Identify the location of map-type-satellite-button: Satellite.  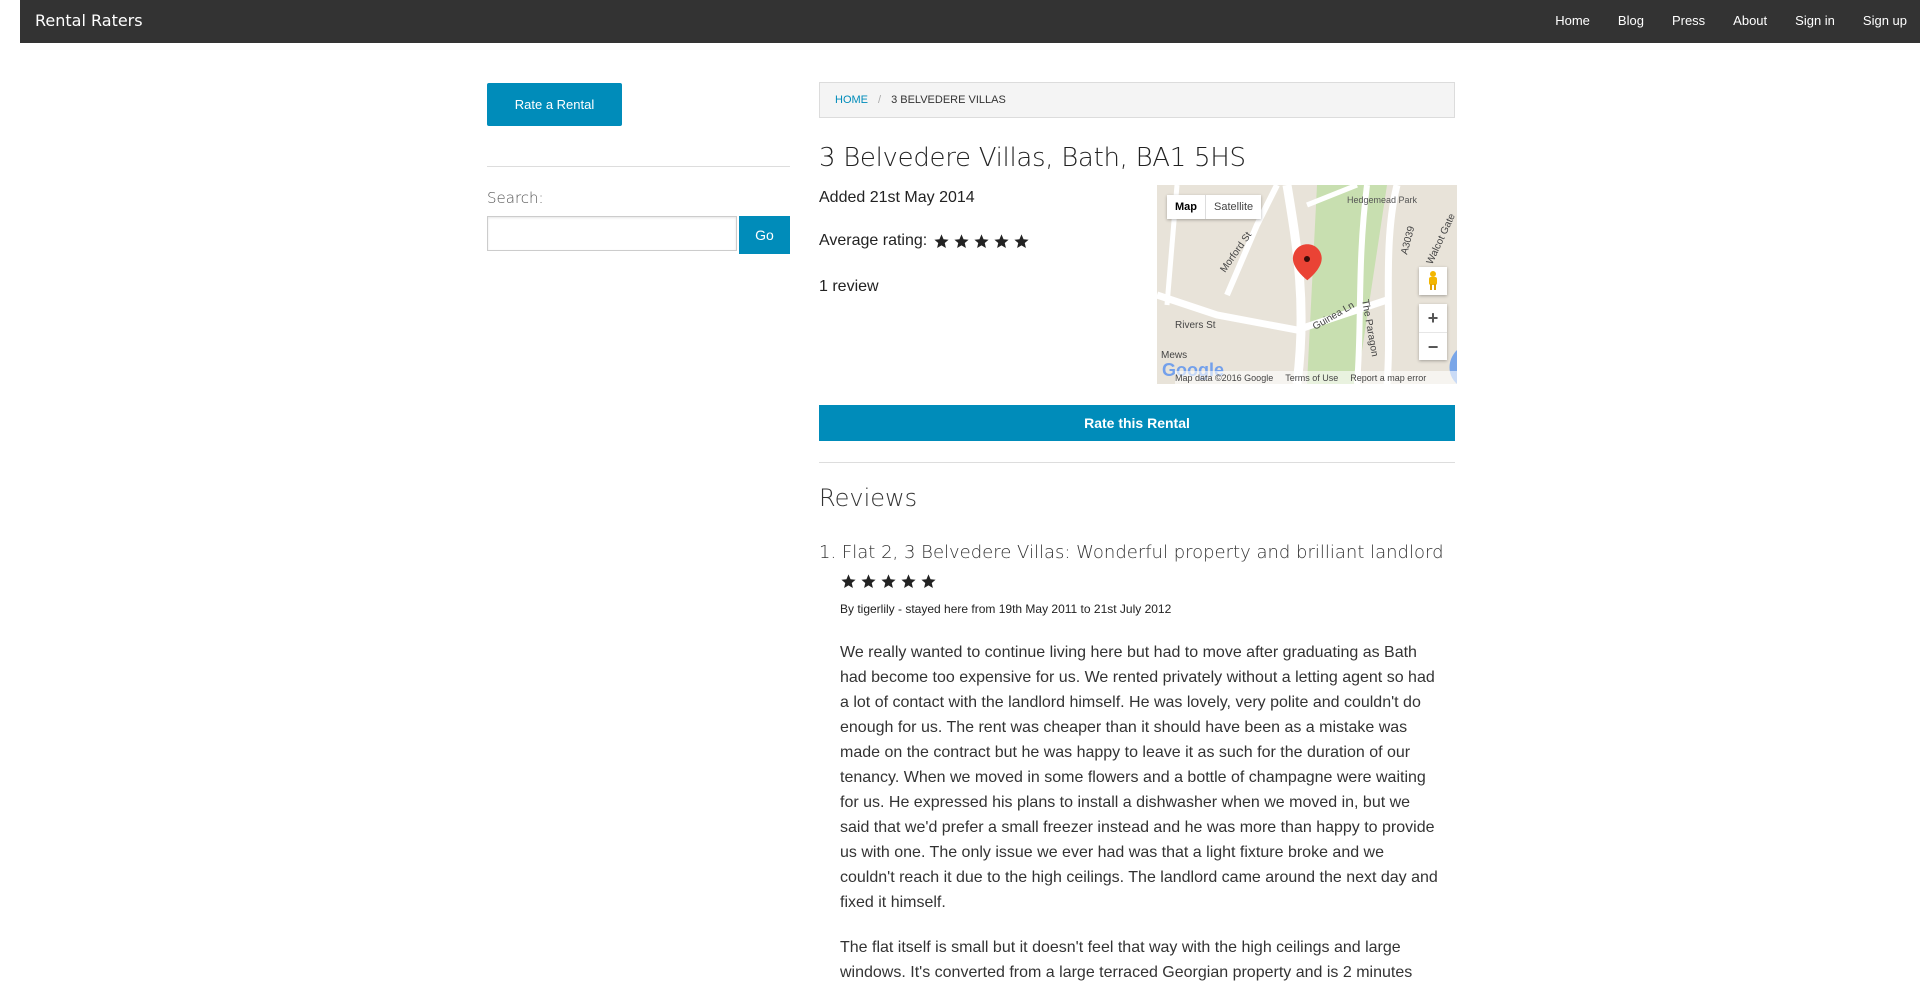
(1233, 207).